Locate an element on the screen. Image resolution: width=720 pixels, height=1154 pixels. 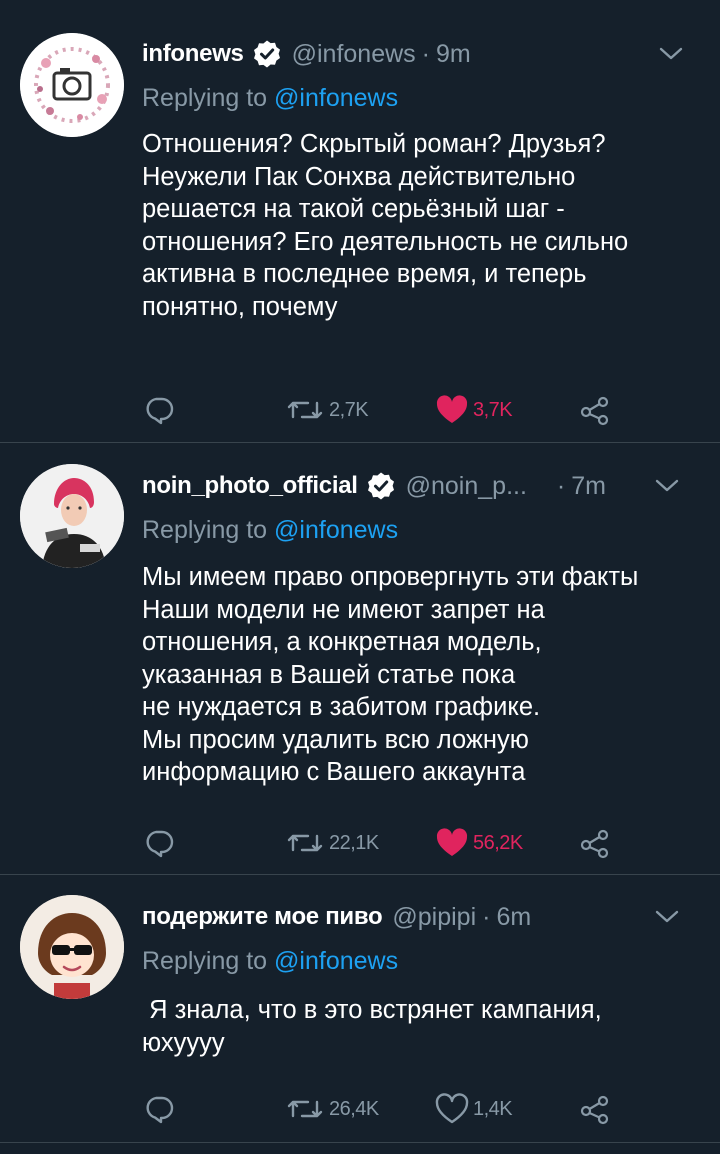
retweet-count: 2,7K is located at coordinates (349, 409).